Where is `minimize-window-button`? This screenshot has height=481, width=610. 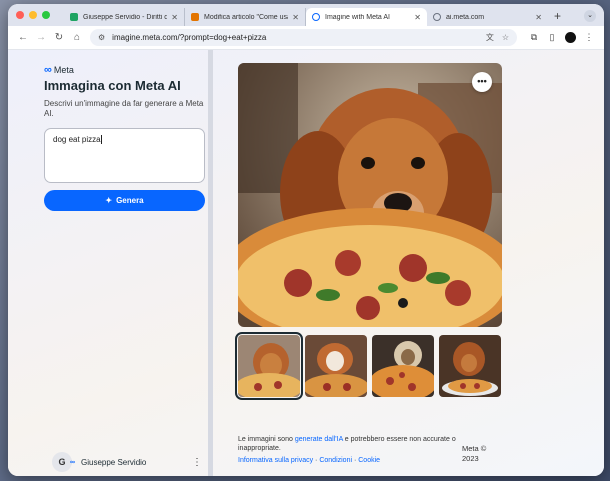
minimize-window-button is located at coordinates (33, 15).